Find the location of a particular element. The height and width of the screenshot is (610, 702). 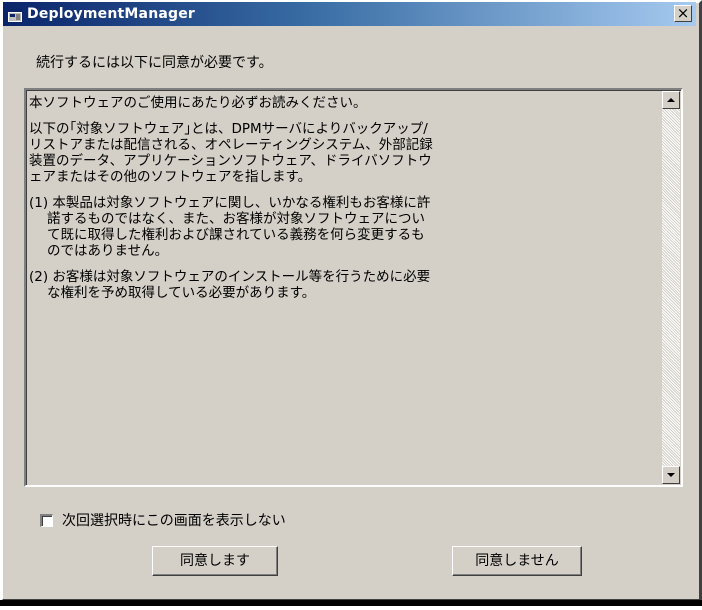

window-title: DeploymentManager is located at coordinates (111, 14).